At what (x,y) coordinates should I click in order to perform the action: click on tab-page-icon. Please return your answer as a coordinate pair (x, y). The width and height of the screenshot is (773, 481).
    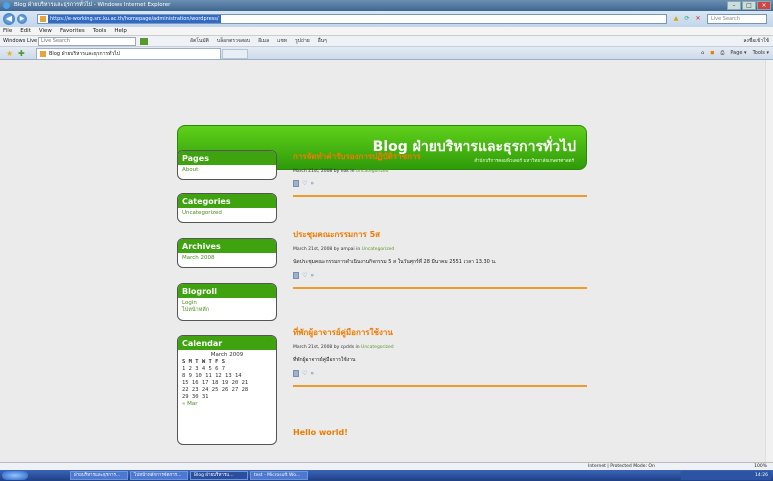
    Looking at the image, I should click on (43, 54).